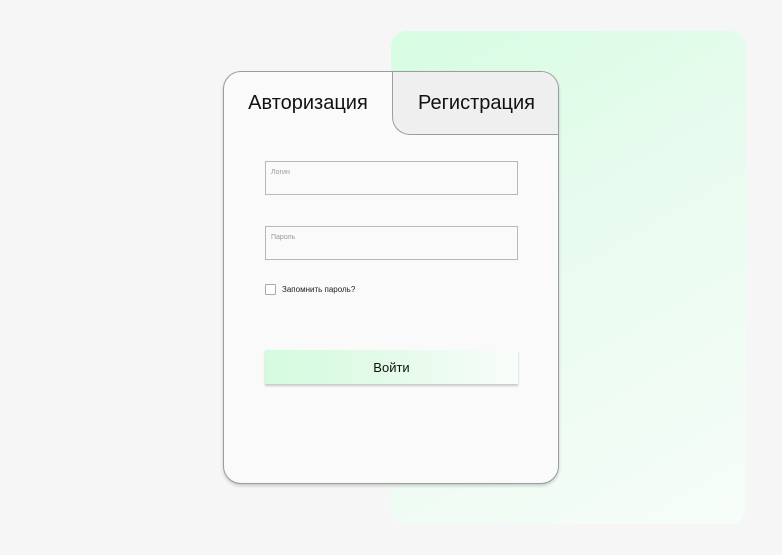 The image size is (782, 555). I want to click on tab-login-label: Авторизация, so click(308, 103).